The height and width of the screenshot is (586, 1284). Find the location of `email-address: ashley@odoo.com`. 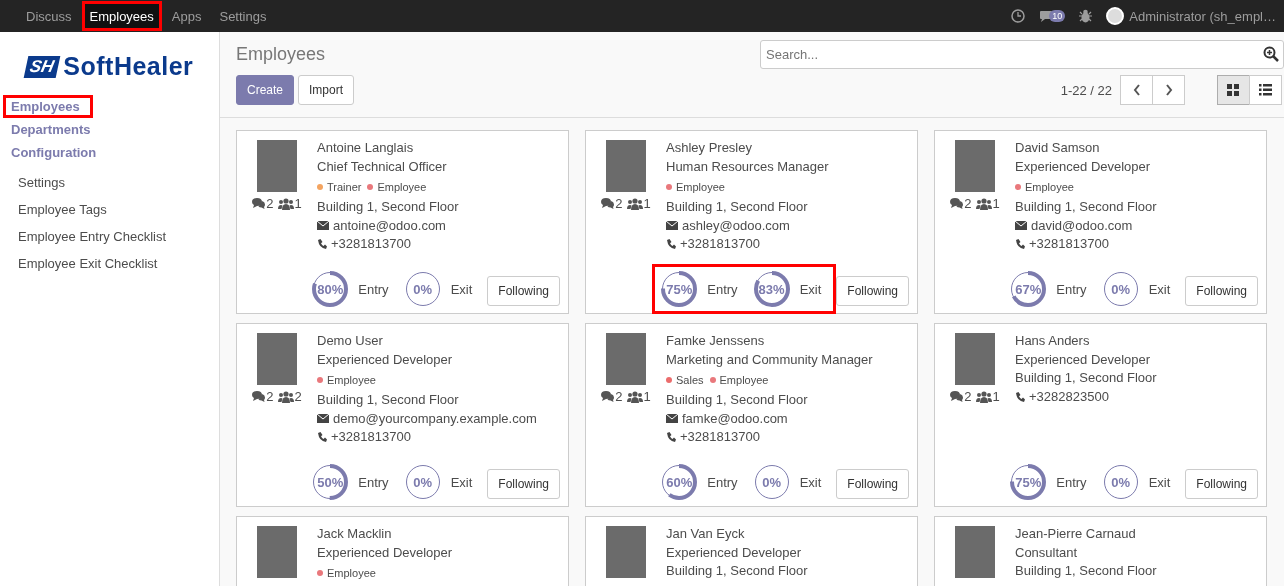

email-address: ashley@odoo.com is located at coordinates (736, 225).